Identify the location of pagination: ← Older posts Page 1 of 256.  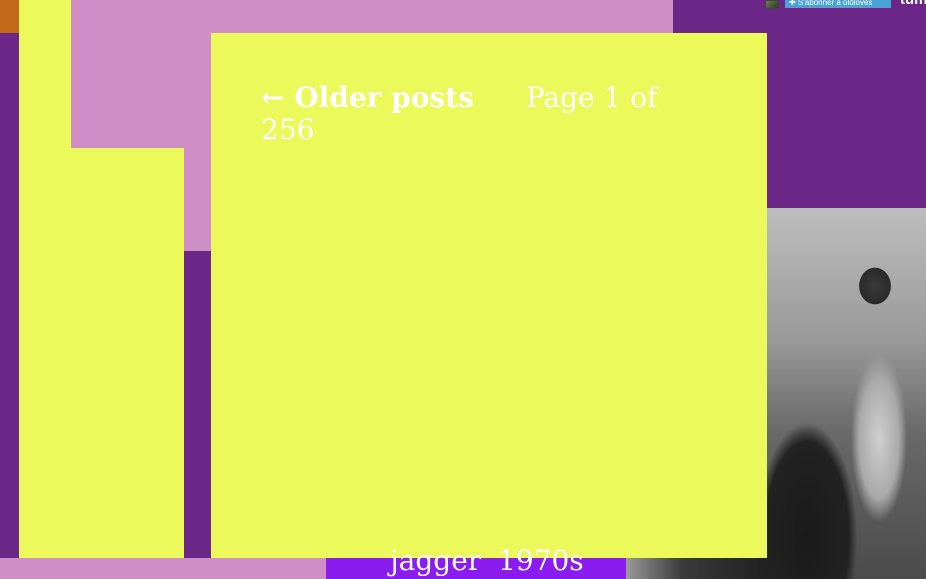
(481, 114).